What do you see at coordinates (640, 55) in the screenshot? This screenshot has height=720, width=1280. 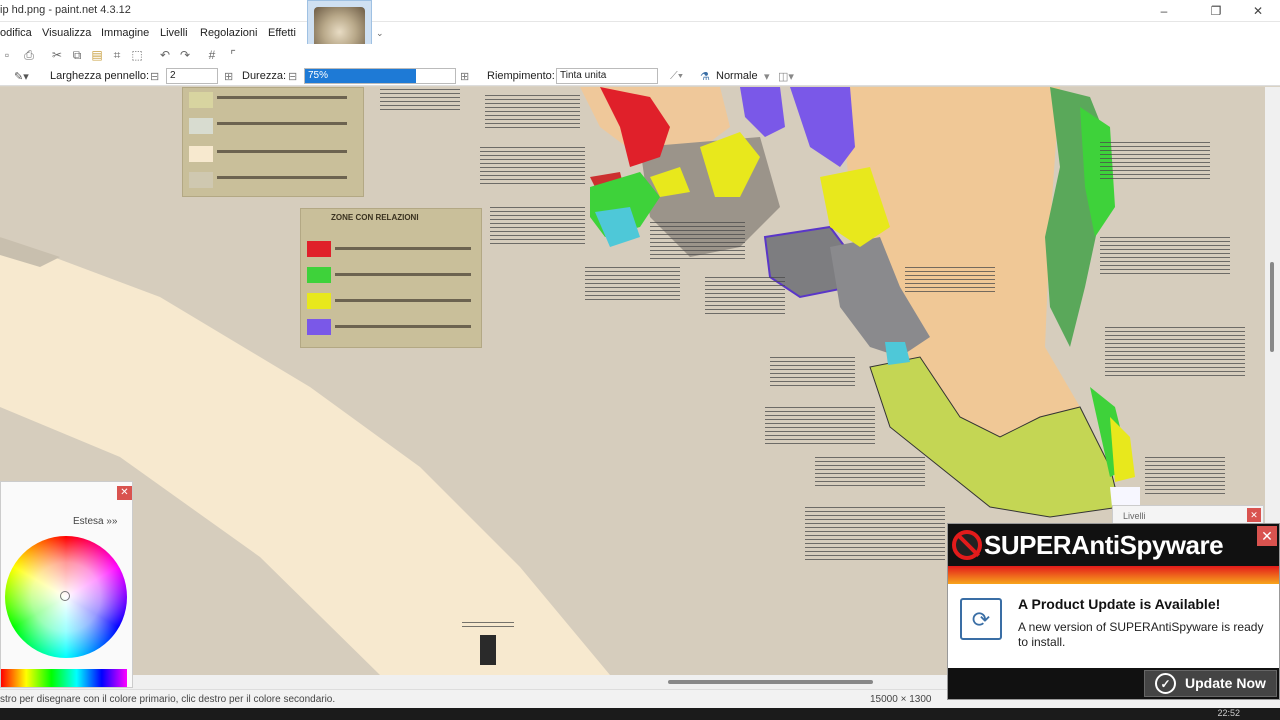 I see `toolbar` at bounding box center [640, 55].